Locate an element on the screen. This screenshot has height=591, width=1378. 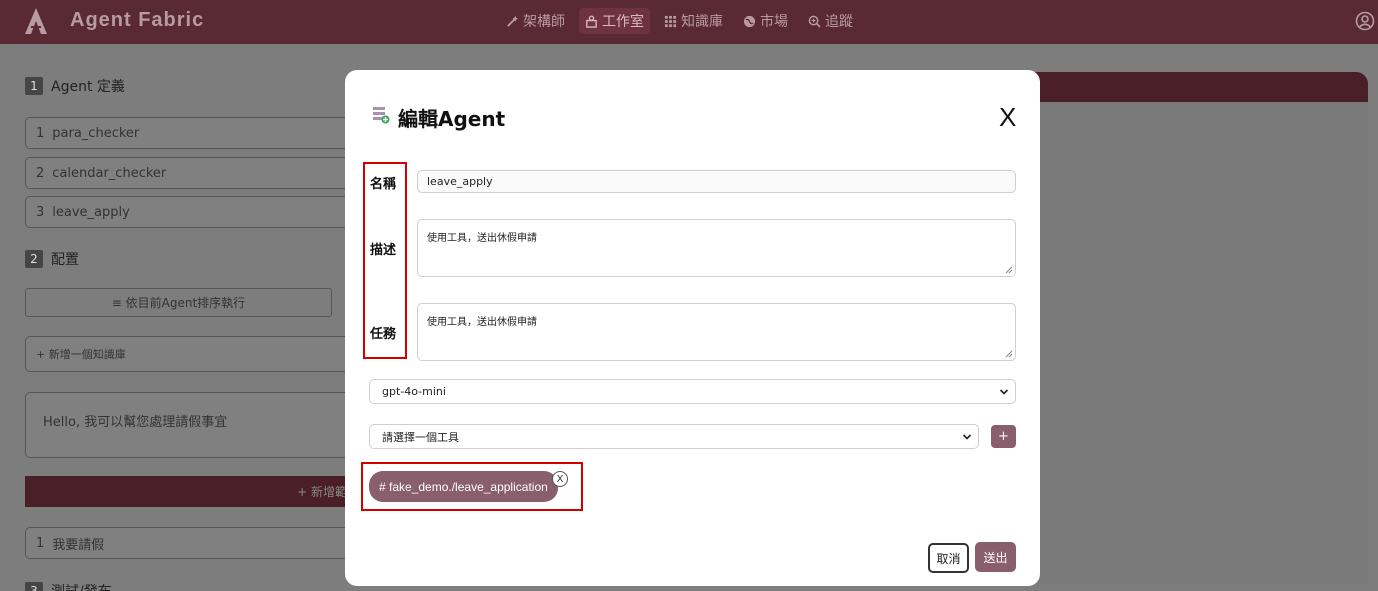
name-label: 名稱 is located at coordinates (383, 184).